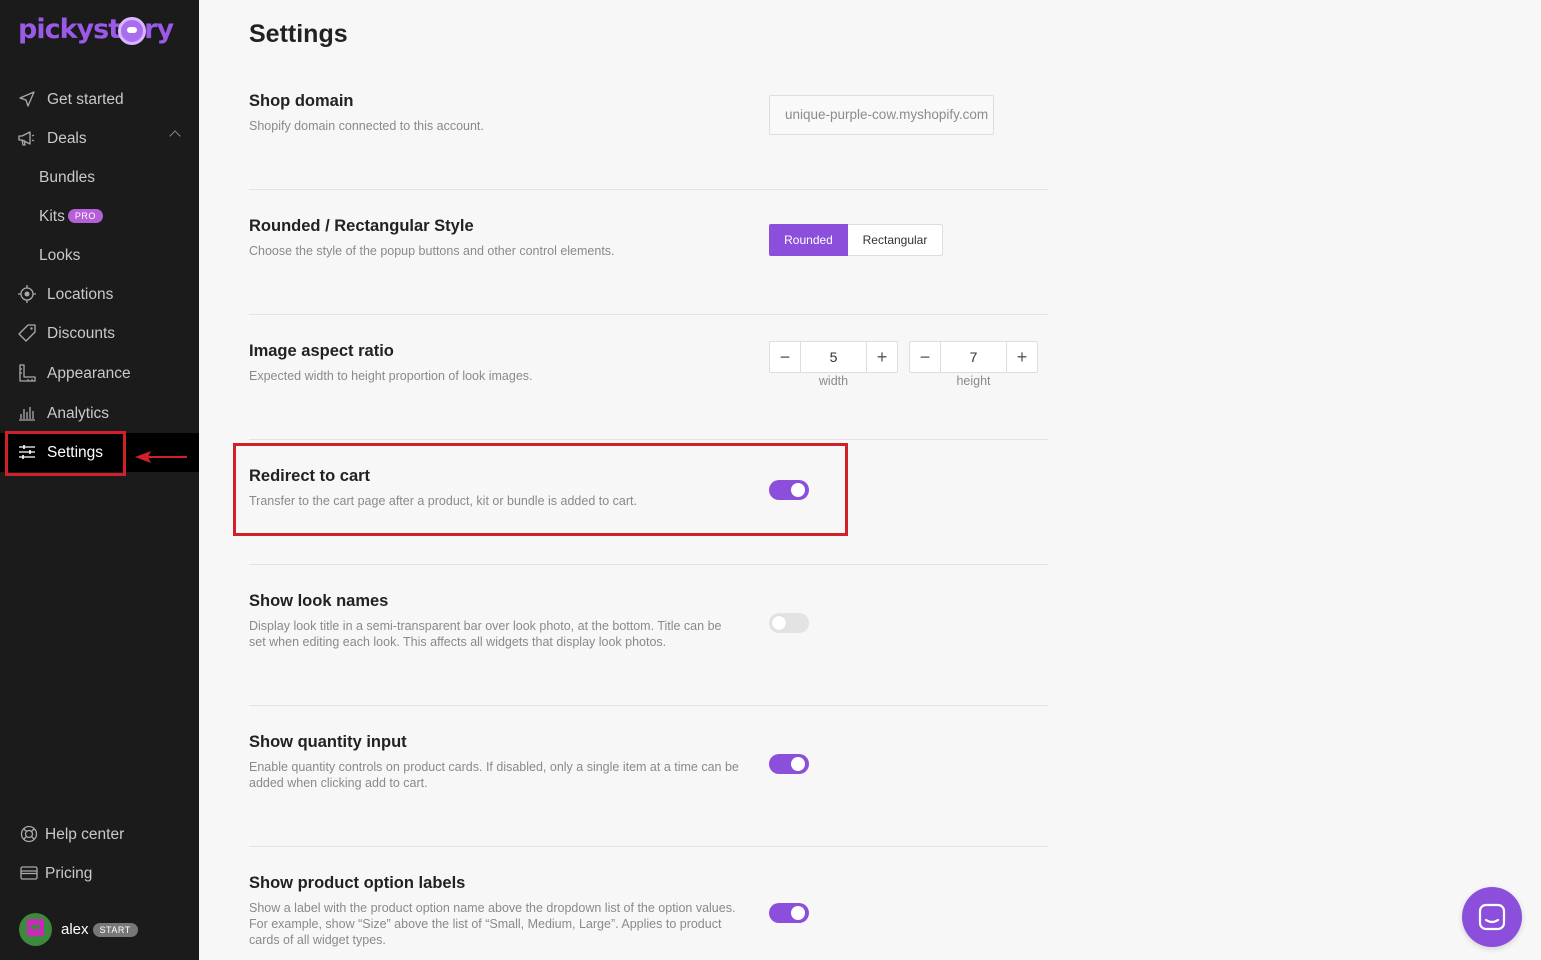 The width and height of the screenshot is (1541, 960). What do you see at coordinates (310, 476) in the screenshot?
I see `setting-title: Redirect to cart` at bounding box center [310, 476].